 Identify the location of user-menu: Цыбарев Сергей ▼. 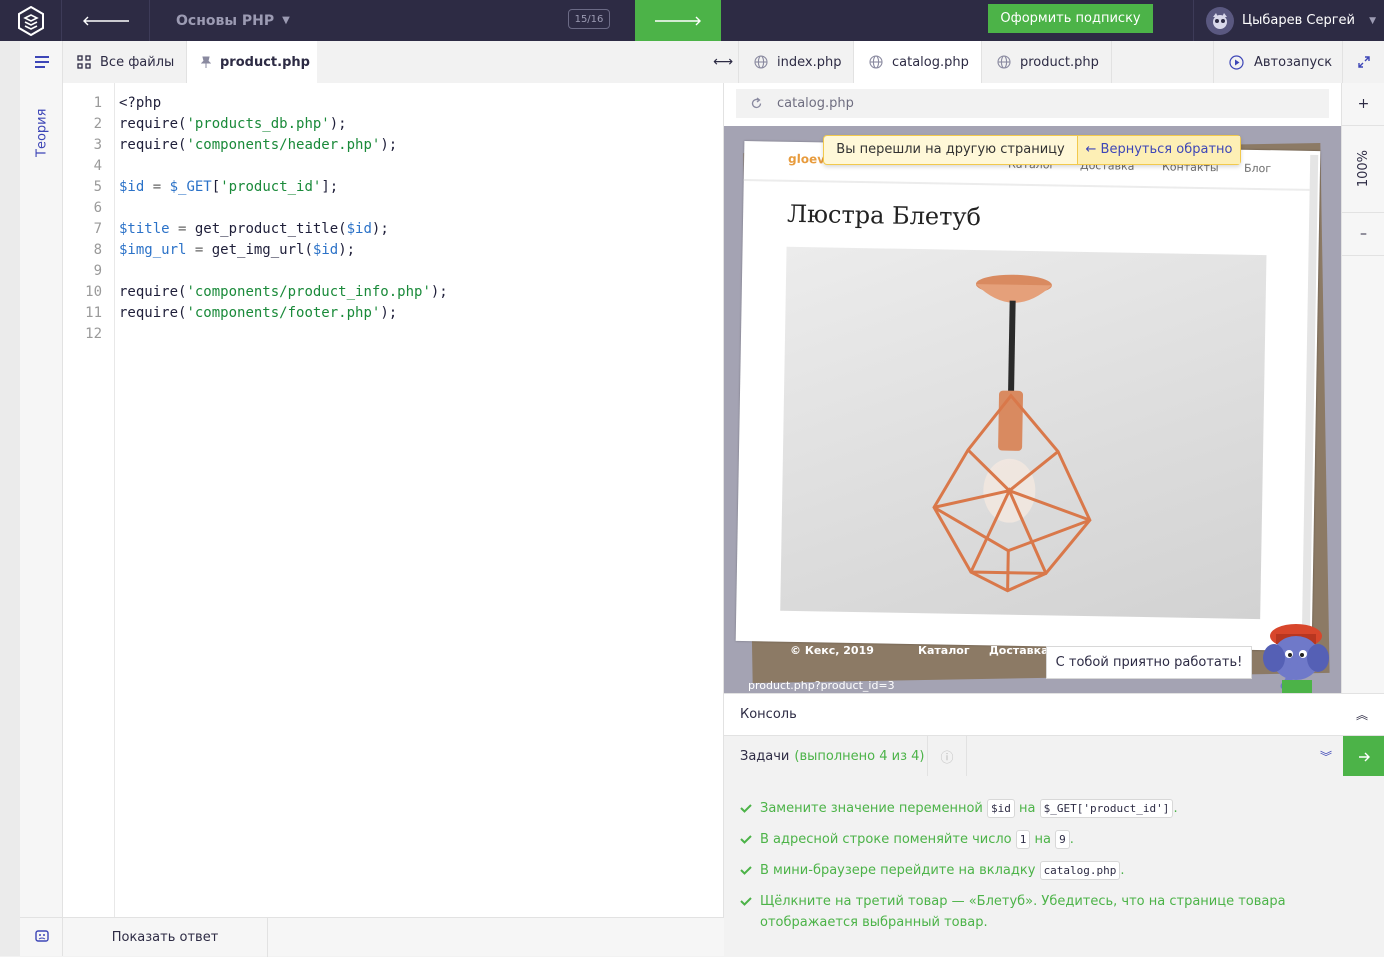
(1288, 20).